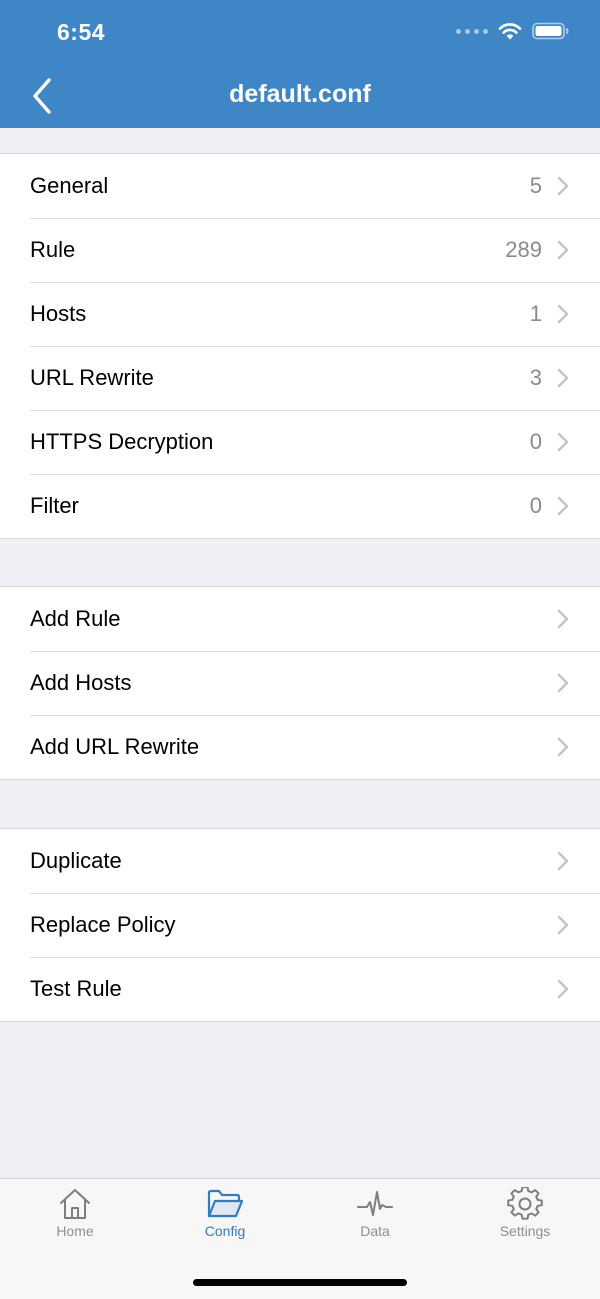 The width and height of the screenshot is (600, 1299). What do you see at coordinates (300, 619) in the screenshot?
I see `row-add-rule: Add Rule` at bounding box center [300, 619].